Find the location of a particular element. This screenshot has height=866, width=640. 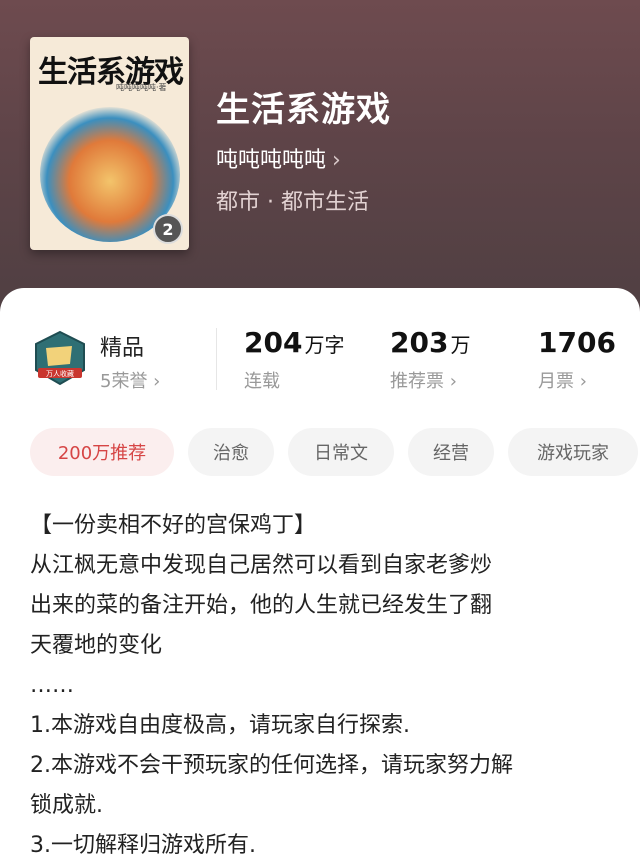

tag-item: 经营 is located at coordinates (451, 452).